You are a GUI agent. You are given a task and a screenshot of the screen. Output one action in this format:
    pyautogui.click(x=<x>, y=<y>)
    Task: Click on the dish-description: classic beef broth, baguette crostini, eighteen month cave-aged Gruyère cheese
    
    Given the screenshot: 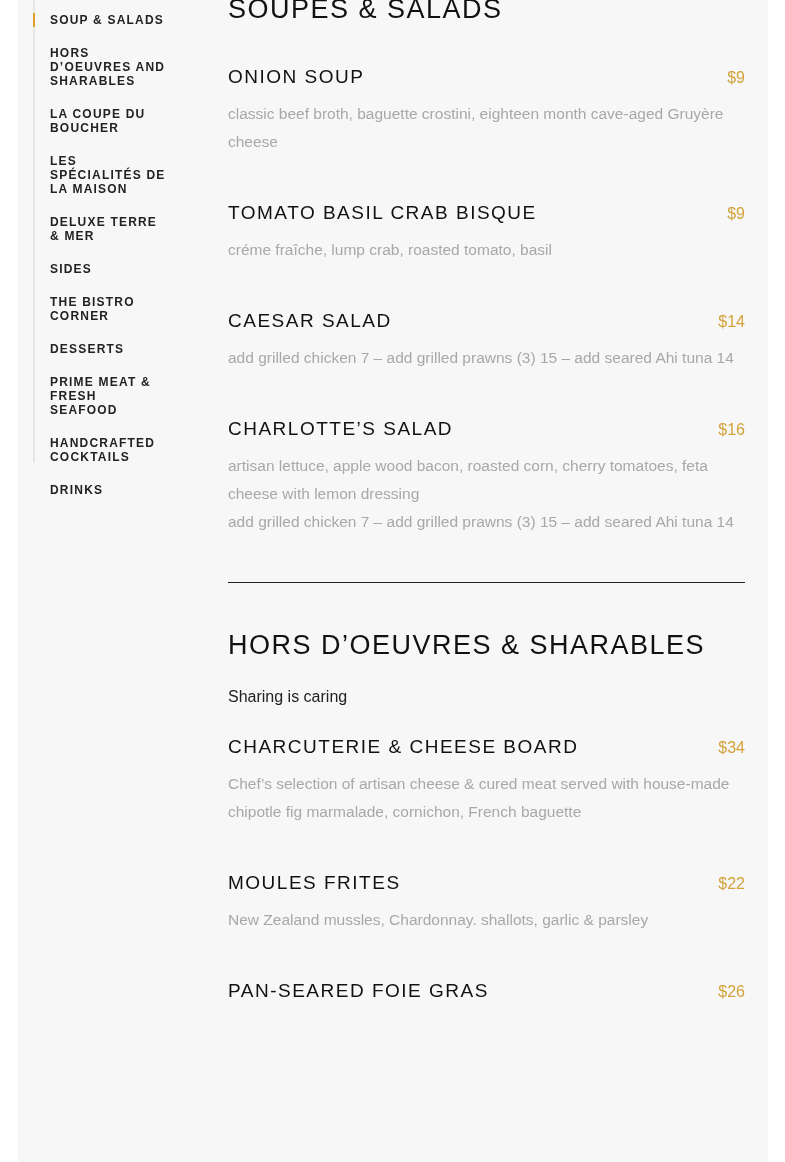 What is the action you would take?
    pyautogui.click(x=476, y=128)
    